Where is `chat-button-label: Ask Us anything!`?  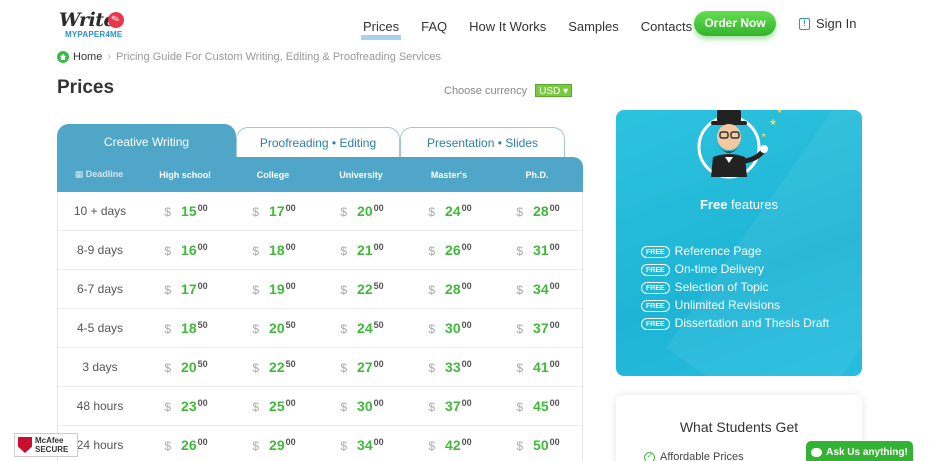 chat-button-label: Ask Us anything! is located at coordinates (867, 452).